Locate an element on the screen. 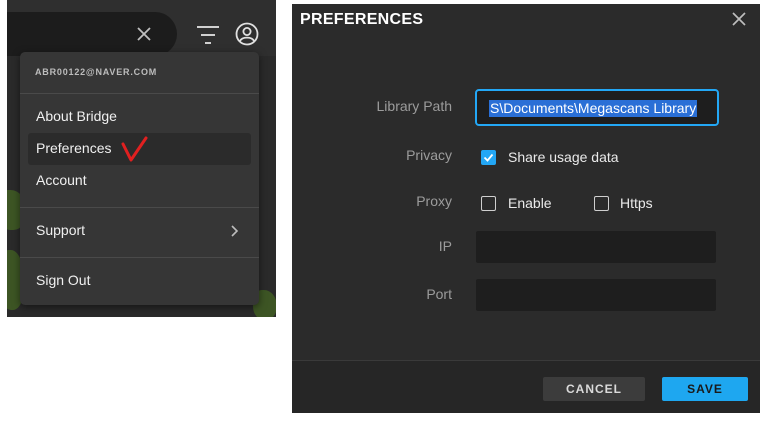 This screenshot has width=768, height=421. check-icon is located at coordinates (488, 157).